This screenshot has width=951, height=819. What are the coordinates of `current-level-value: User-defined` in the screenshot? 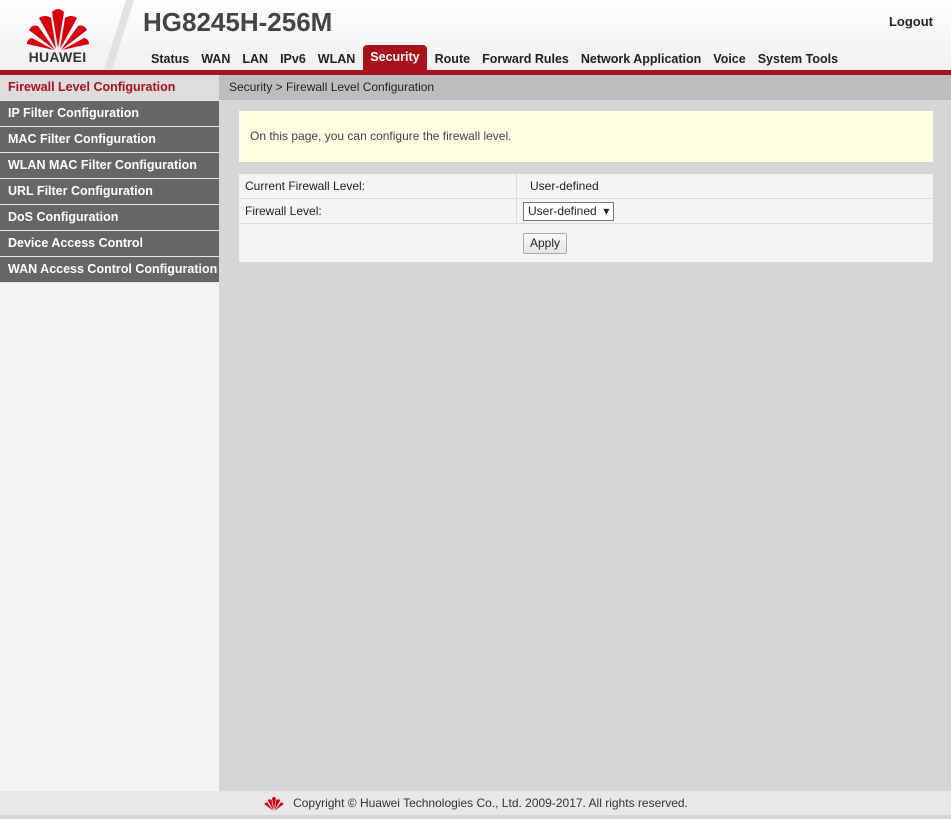 It's located at (564, 186).